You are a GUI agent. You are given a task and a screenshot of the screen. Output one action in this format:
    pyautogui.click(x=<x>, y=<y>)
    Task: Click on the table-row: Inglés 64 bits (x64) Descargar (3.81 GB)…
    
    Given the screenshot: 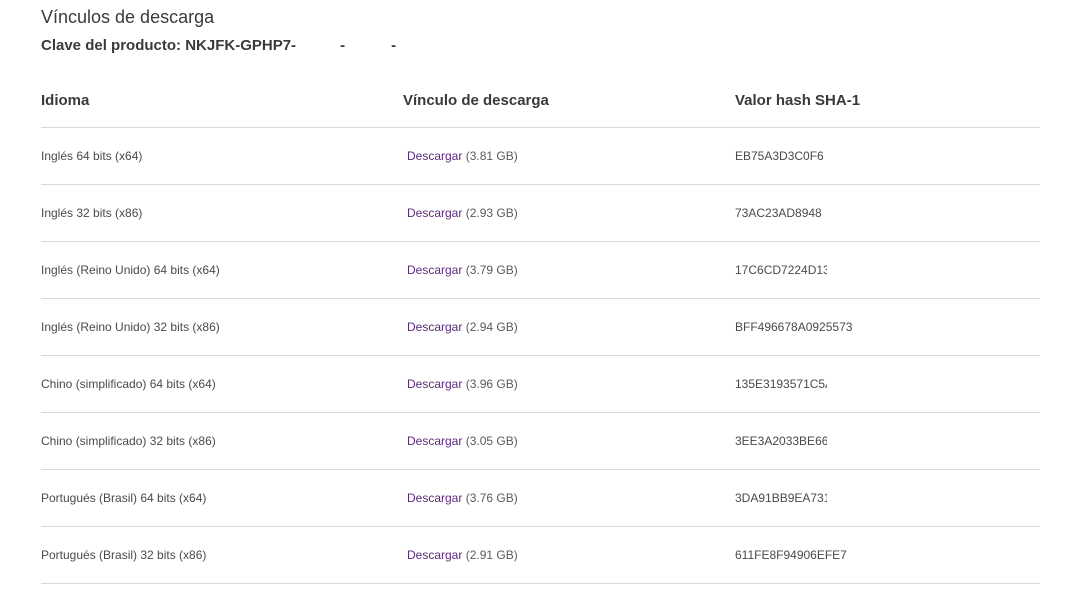 What is the action you would take?
    pyautogui.click(x=540, y=156)
    